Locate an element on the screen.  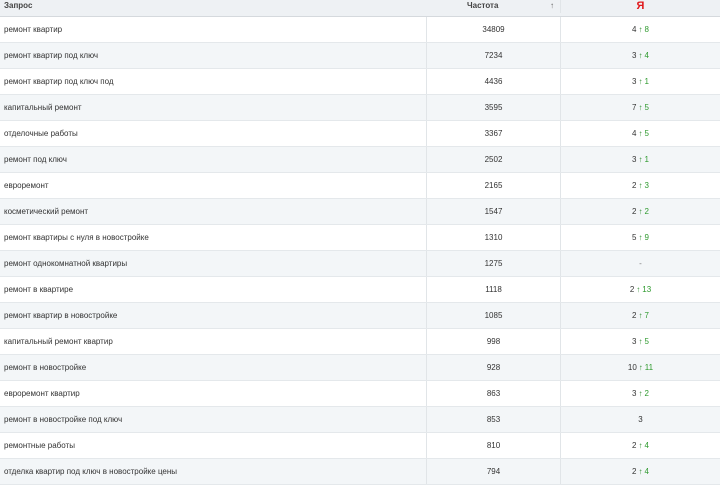
position-cell: 2 ↑ 7 is located at coordinates (640, 315).